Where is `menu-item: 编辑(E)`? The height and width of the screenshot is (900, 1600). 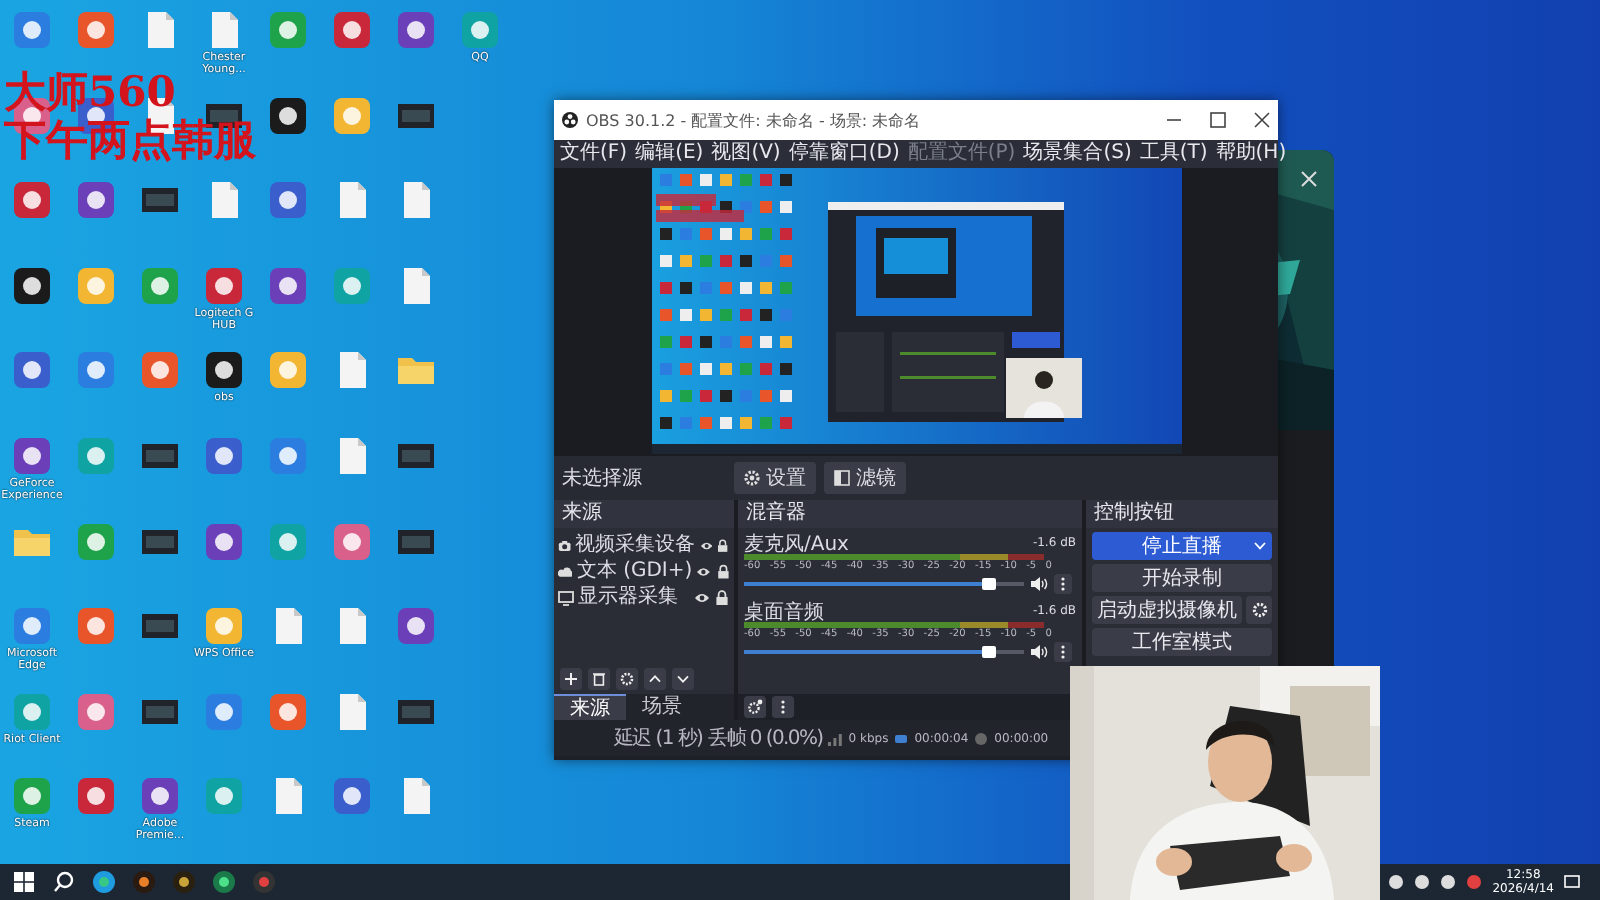
menu-item: 编辑(E) is located at coordinates (669, 154).